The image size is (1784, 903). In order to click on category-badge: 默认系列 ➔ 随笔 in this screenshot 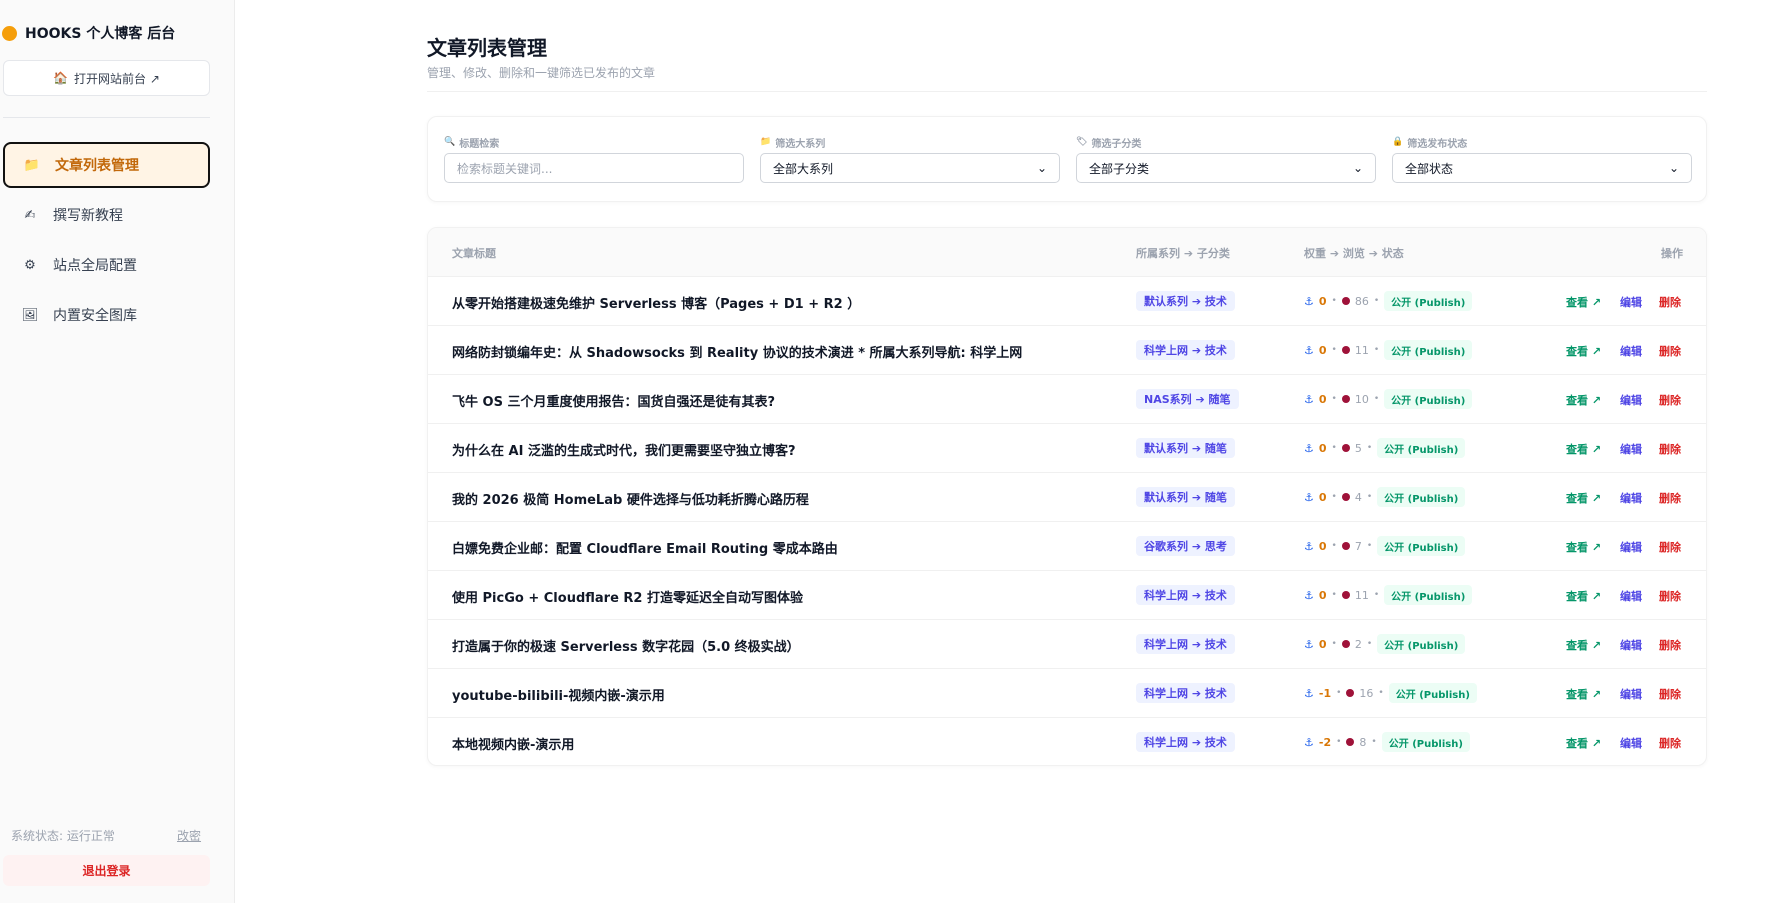, I will do `click(1185, 497)`.